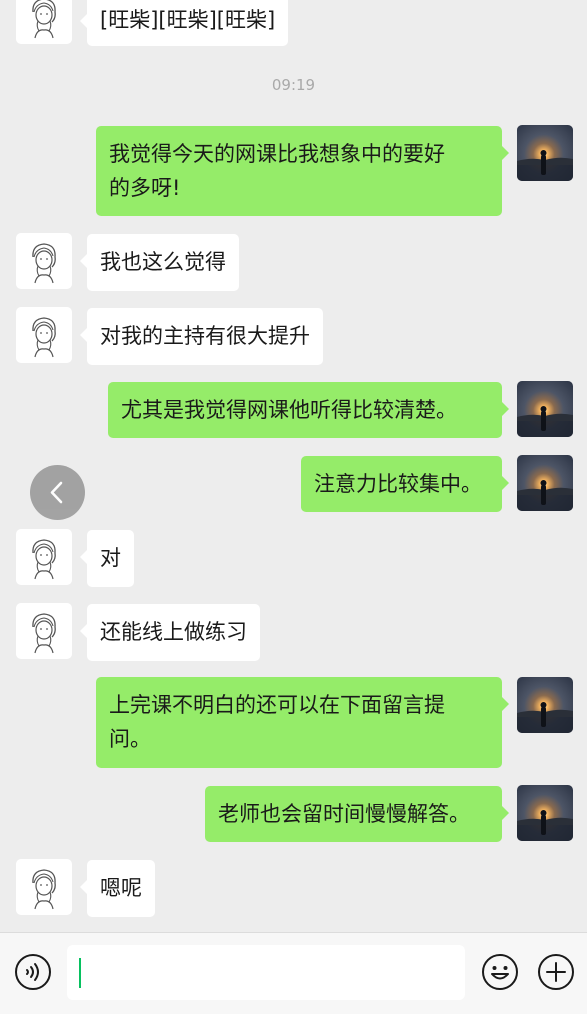 Image resolution: width=587 pixels, height=1014 pixels. What do you see at coordinates (145, 188) in the screenshot?
I see `message-text-line: 的多呀!` at bounding box center [145, 188].